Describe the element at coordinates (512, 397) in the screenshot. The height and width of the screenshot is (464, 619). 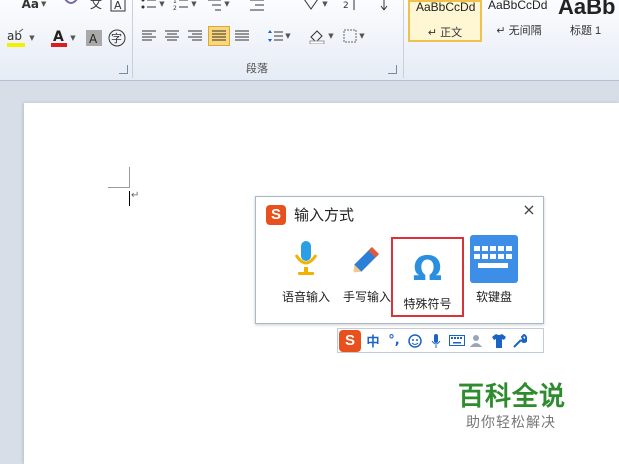
I see `watermark-title: 百科全说` at that location.